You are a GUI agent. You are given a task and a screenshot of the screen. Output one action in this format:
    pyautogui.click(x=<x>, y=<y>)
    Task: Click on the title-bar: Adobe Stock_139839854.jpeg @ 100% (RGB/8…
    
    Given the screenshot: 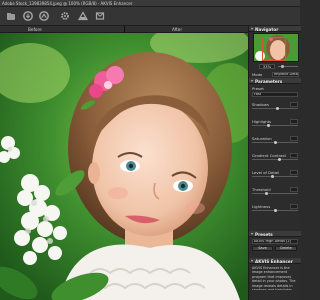 What is the action you would take?
    pyautogui.click(x=150, y=3)
    